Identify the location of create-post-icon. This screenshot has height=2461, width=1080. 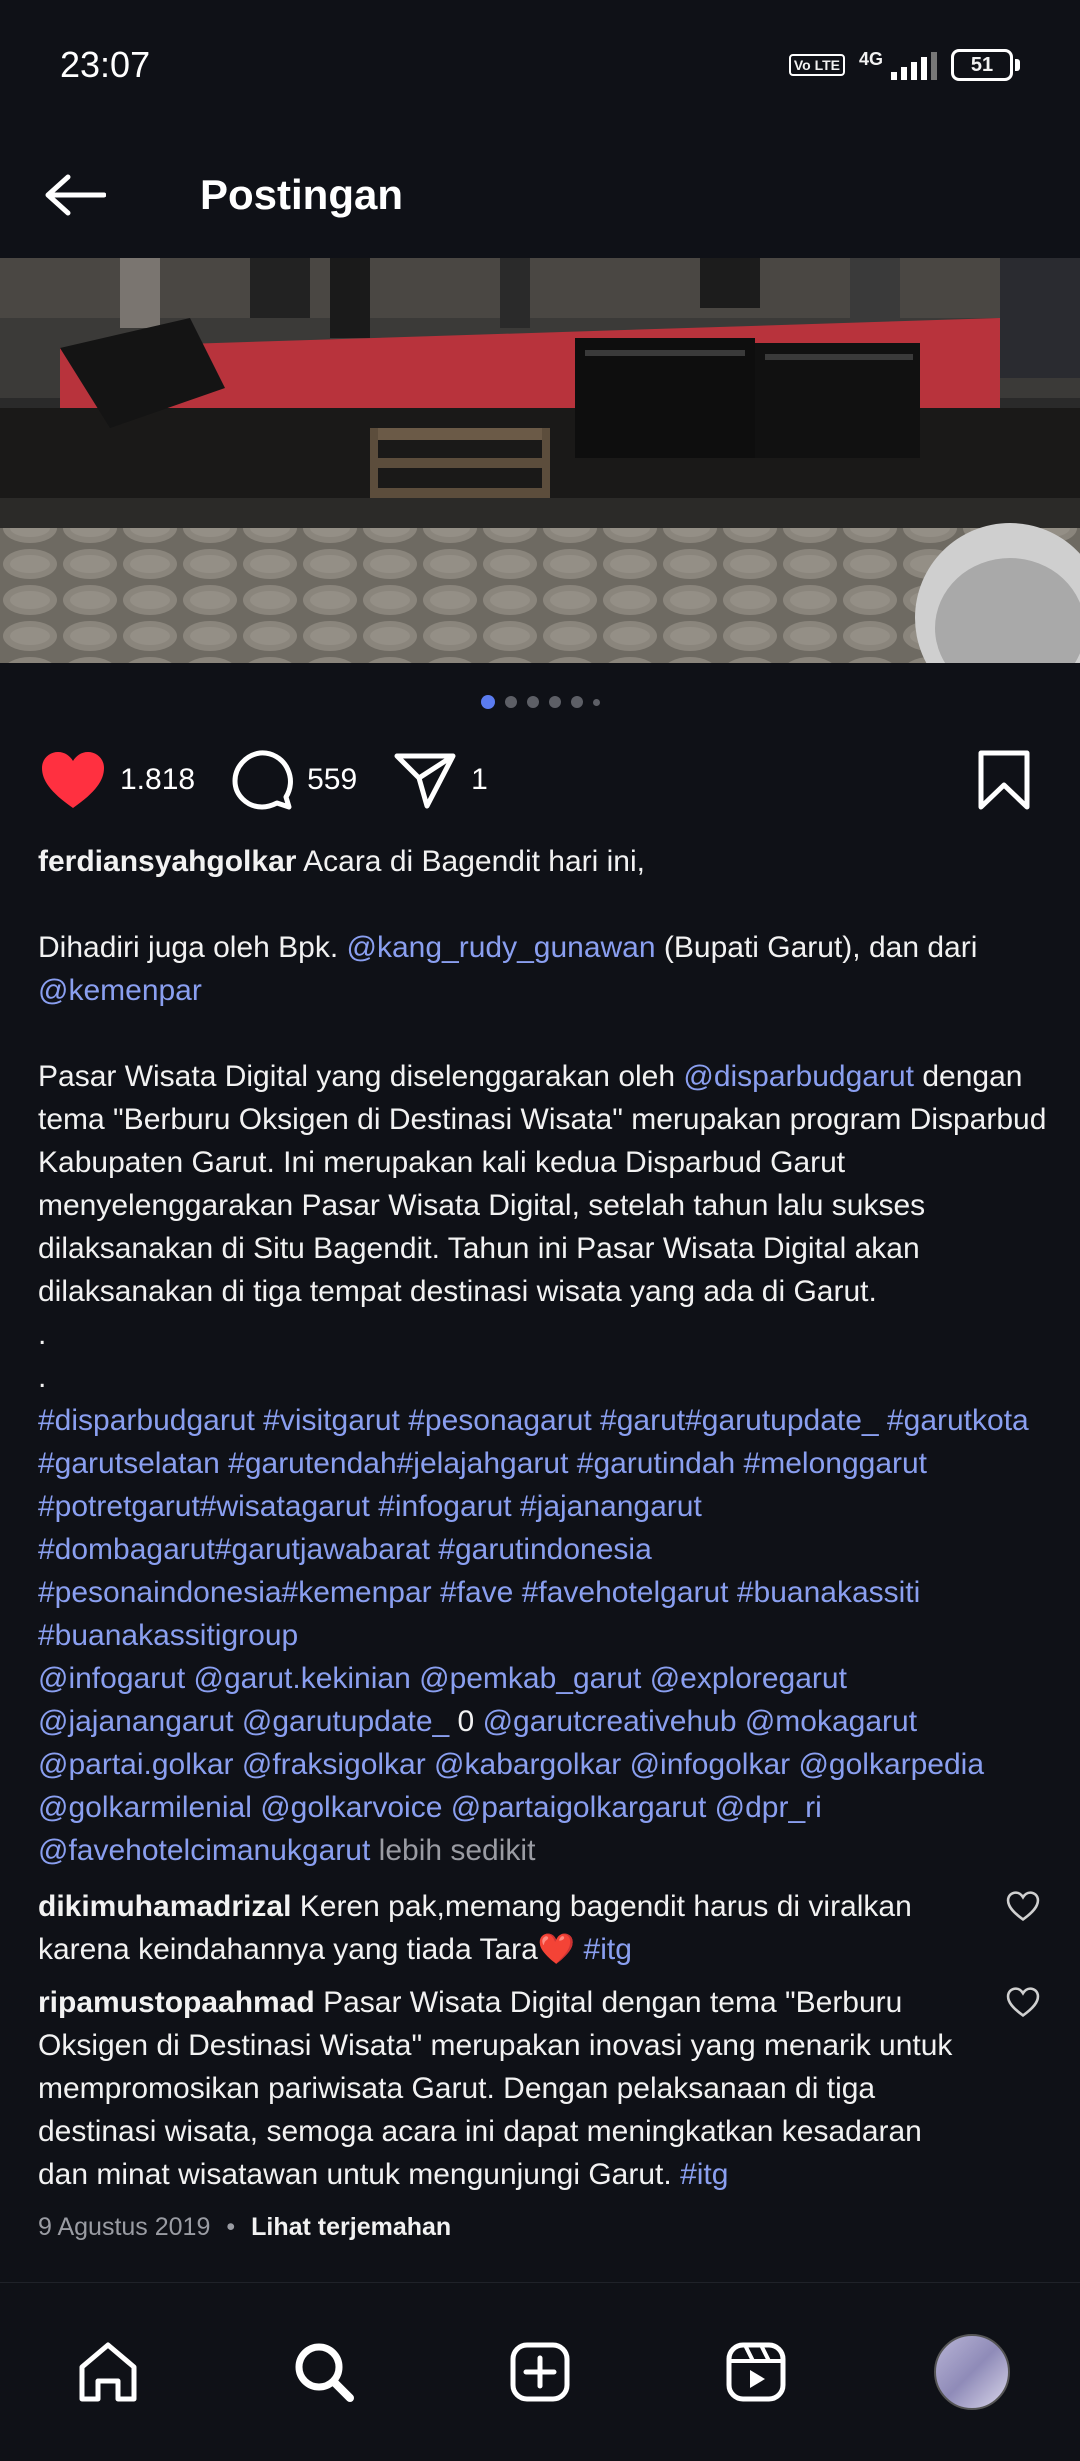
(540, 2372).